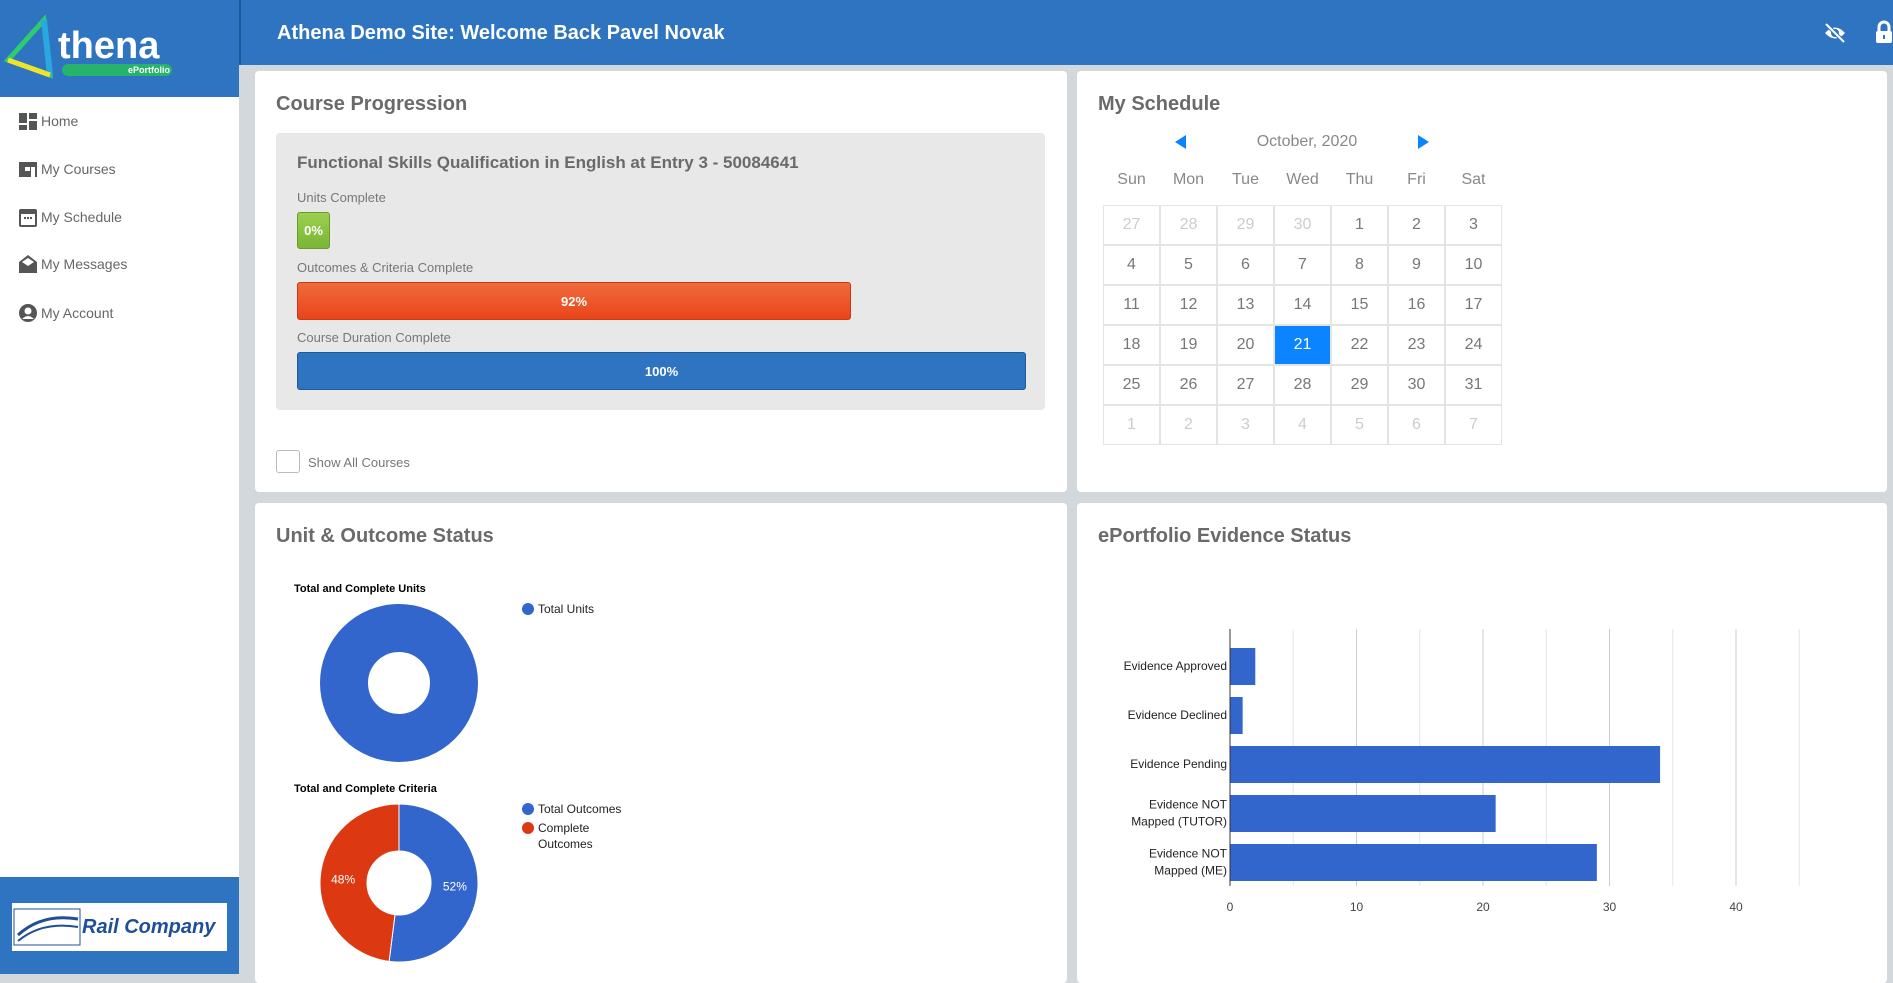  What do you see at coordinates (1424, 142) in the screenshot?
I see `next-month-icon` at bounding box center [1424, 142].